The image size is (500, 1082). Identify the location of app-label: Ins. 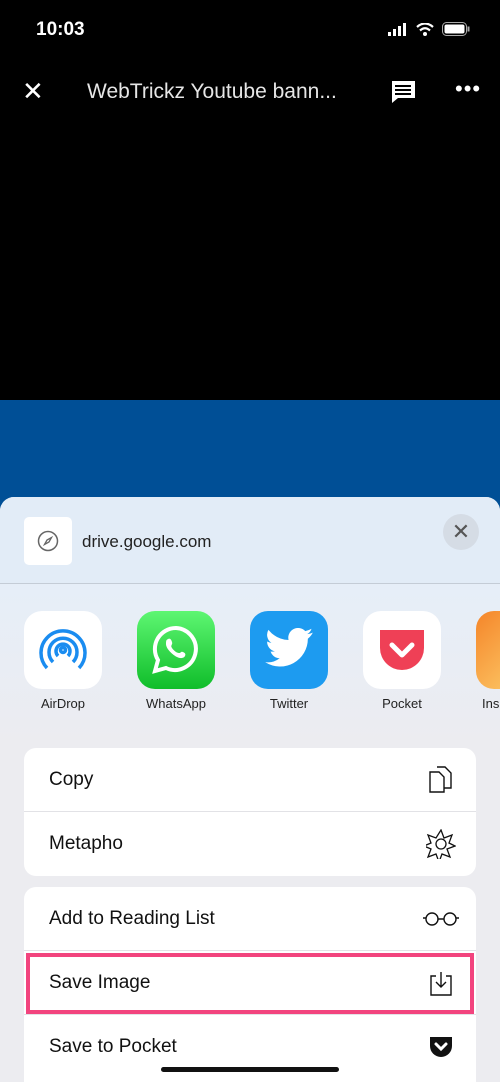
(491, 703).